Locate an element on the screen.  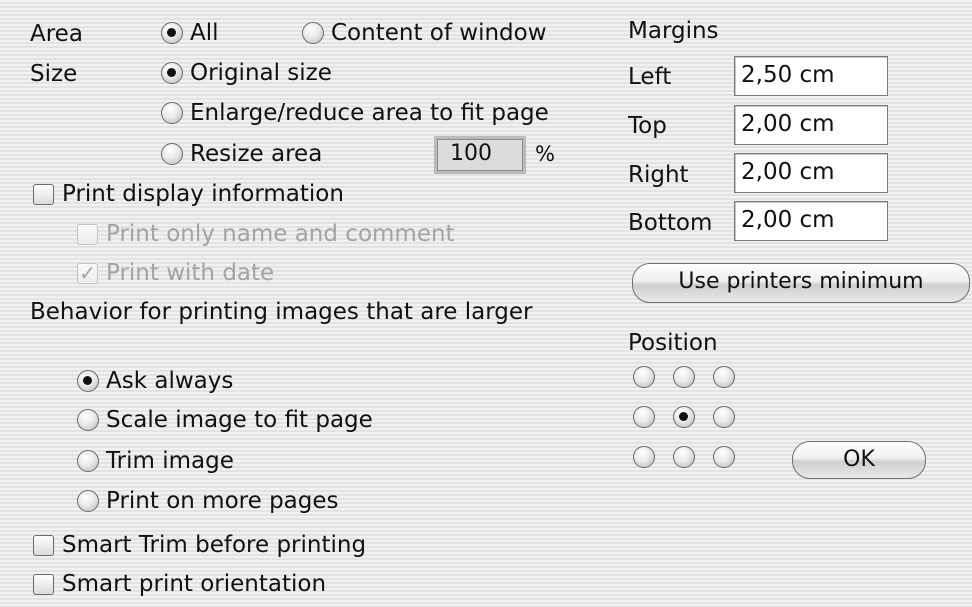
print-display-info-checkbox: Print display information is located at coordinates (188, 194).